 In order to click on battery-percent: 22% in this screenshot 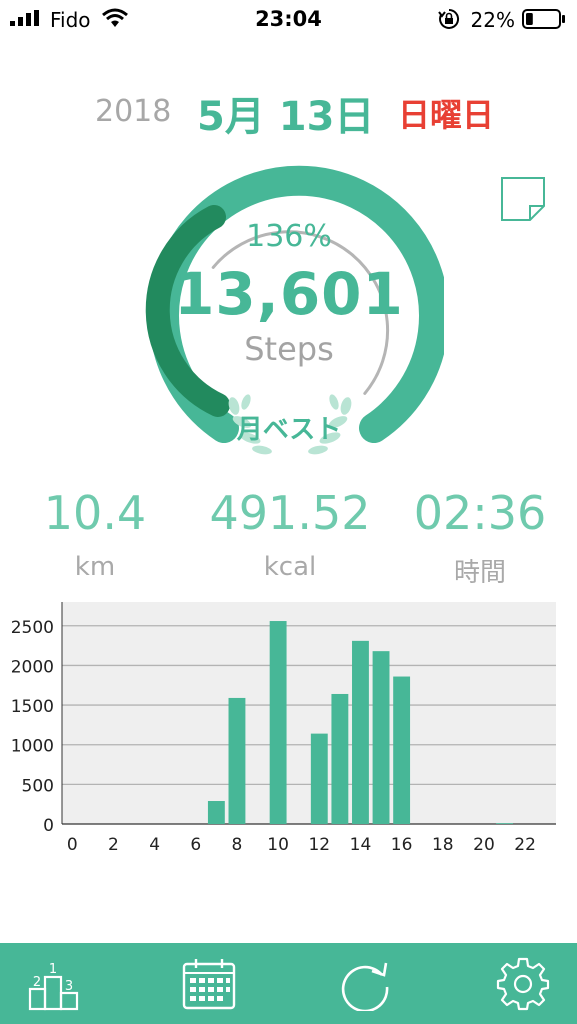, I will do `click(492, 20)`.